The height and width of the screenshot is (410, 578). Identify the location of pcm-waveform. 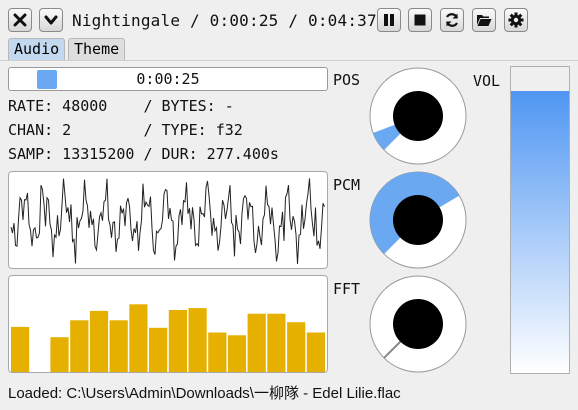
(168, 220).